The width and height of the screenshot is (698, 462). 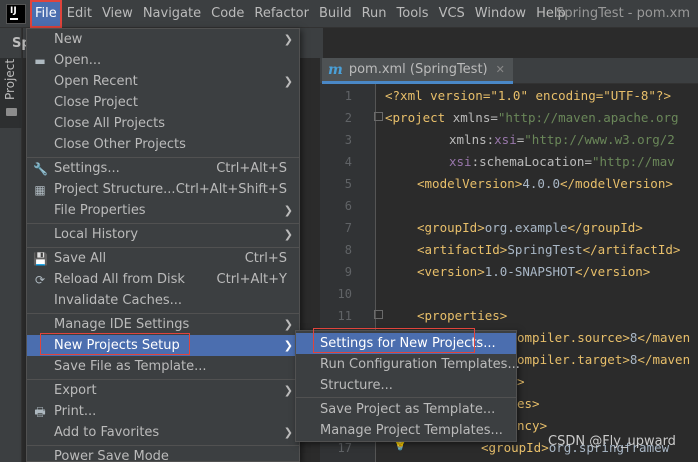 What do you see at coordinates (530, 227) in the screenshot?
I see `code-line: <groupId>org.example</groupId>` at bounding box center [530, 227].